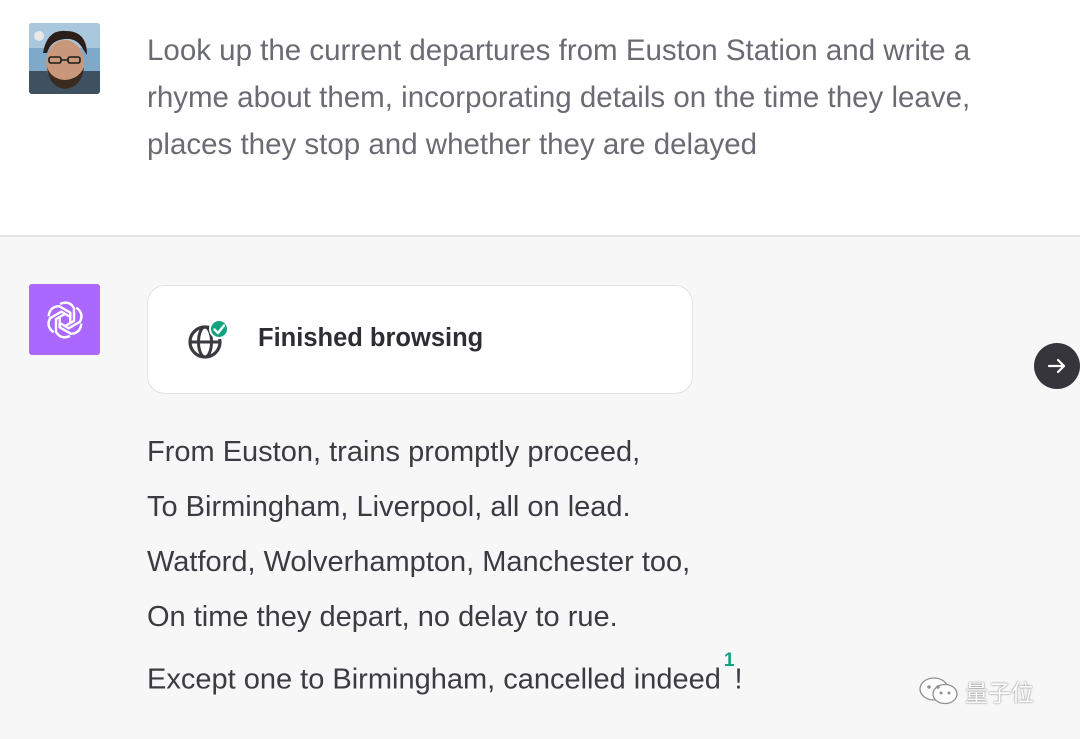 The width and height of the screenshot is (1080, 739). I want to click on arrow-right-icon, so click(1056, 366).